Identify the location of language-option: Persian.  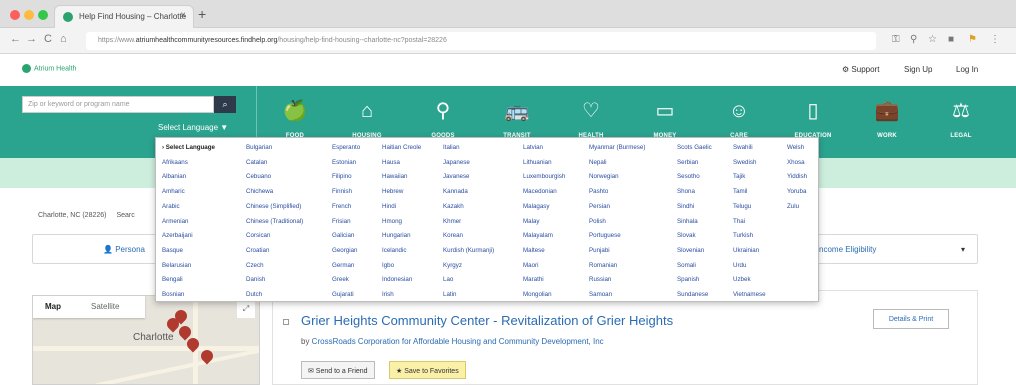
(599, 207).